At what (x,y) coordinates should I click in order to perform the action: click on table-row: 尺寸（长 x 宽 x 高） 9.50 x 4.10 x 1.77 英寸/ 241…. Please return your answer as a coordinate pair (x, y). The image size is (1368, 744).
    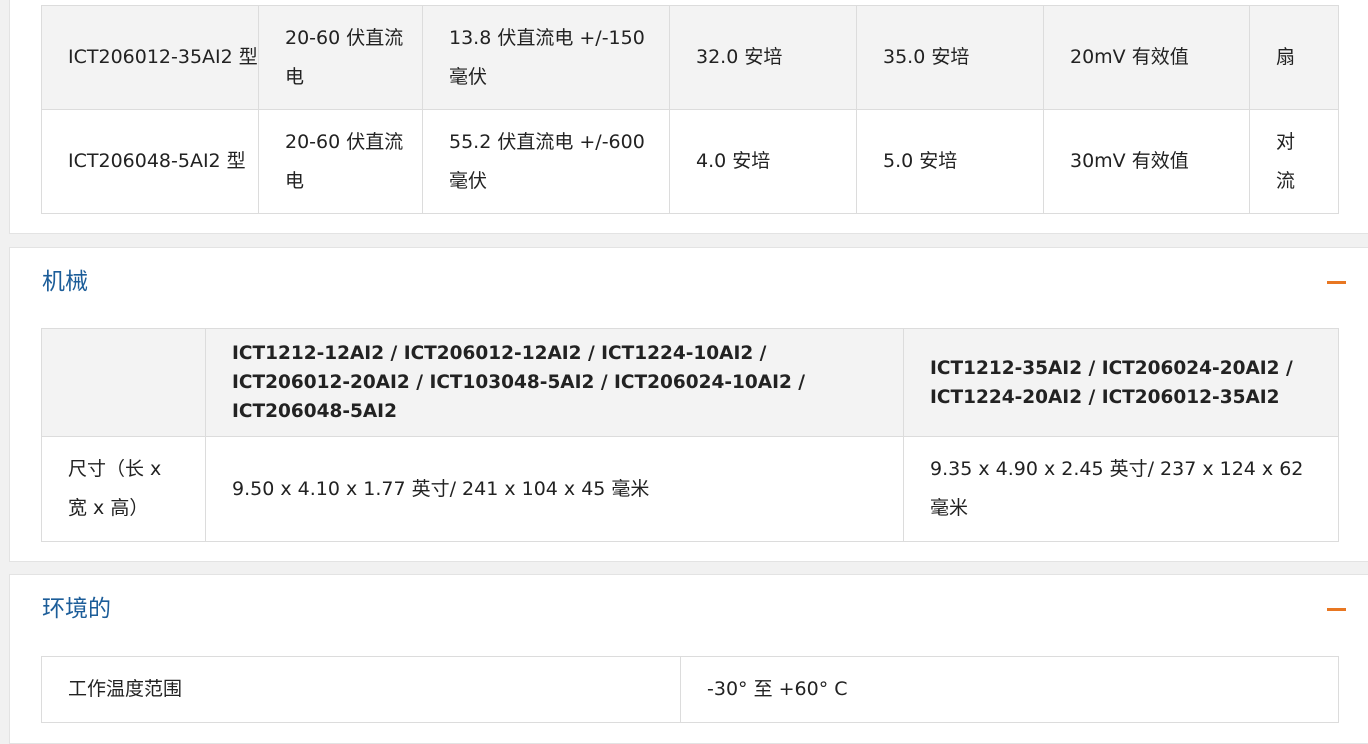
    Looking at the image, I should click on (690, 489).